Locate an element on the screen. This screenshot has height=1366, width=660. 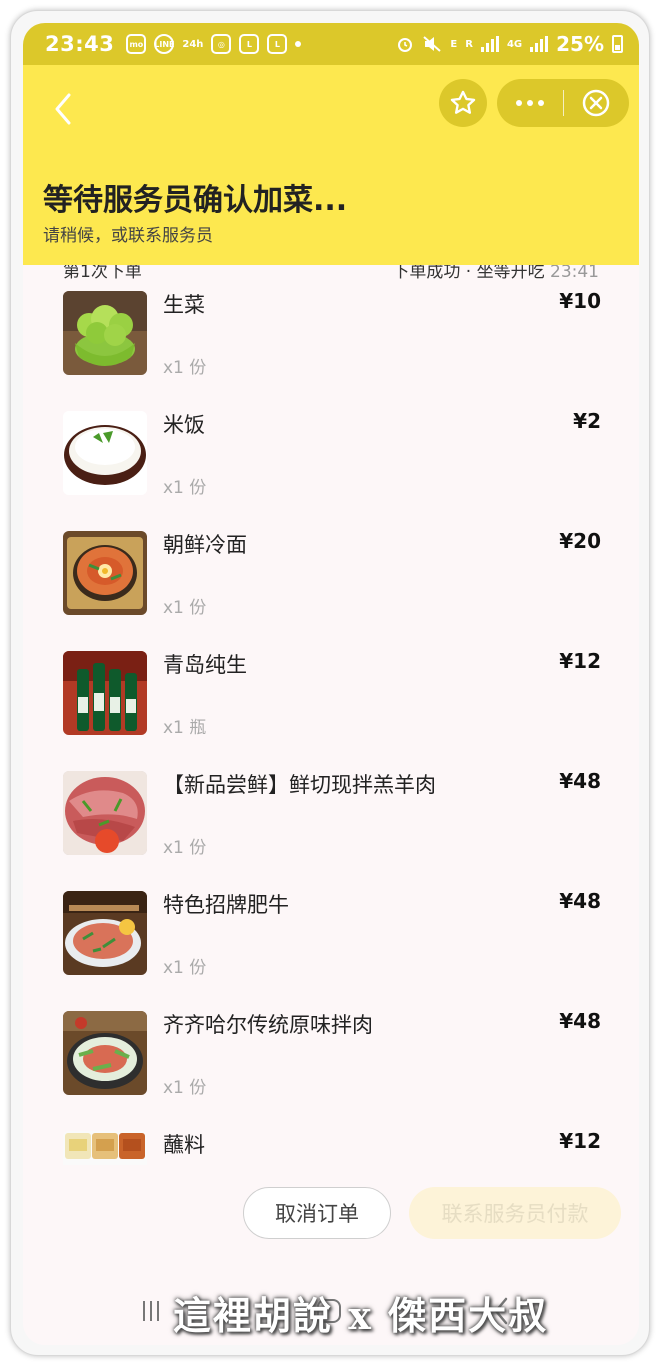
list-item: 朝鲜冷面 x1 份 ¥20 is located at coordinates (333, 574).